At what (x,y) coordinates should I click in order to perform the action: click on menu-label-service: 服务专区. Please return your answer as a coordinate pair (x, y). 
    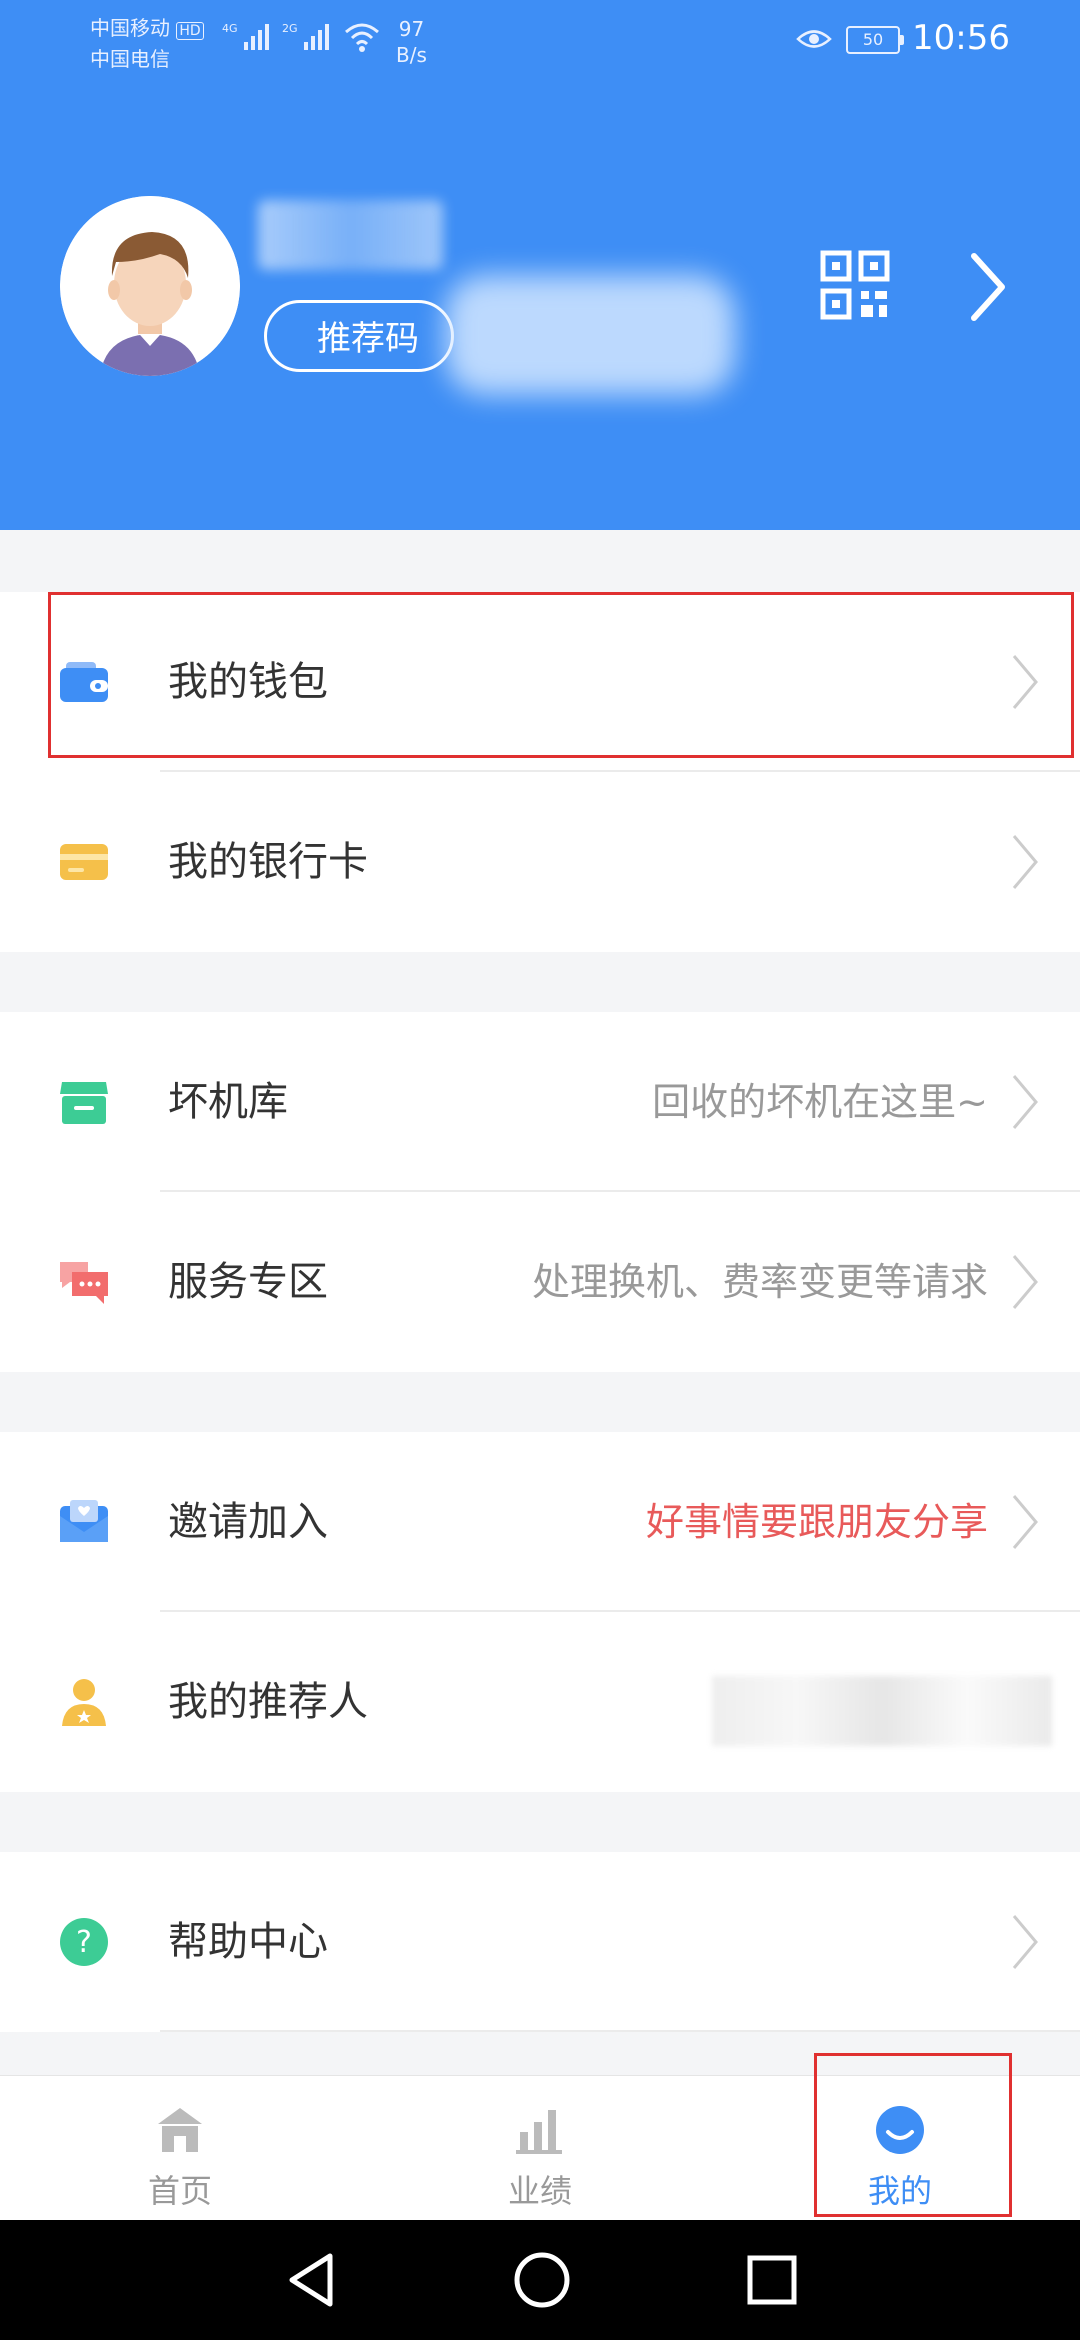
    Looking at the image, I should click on (248, 1282).